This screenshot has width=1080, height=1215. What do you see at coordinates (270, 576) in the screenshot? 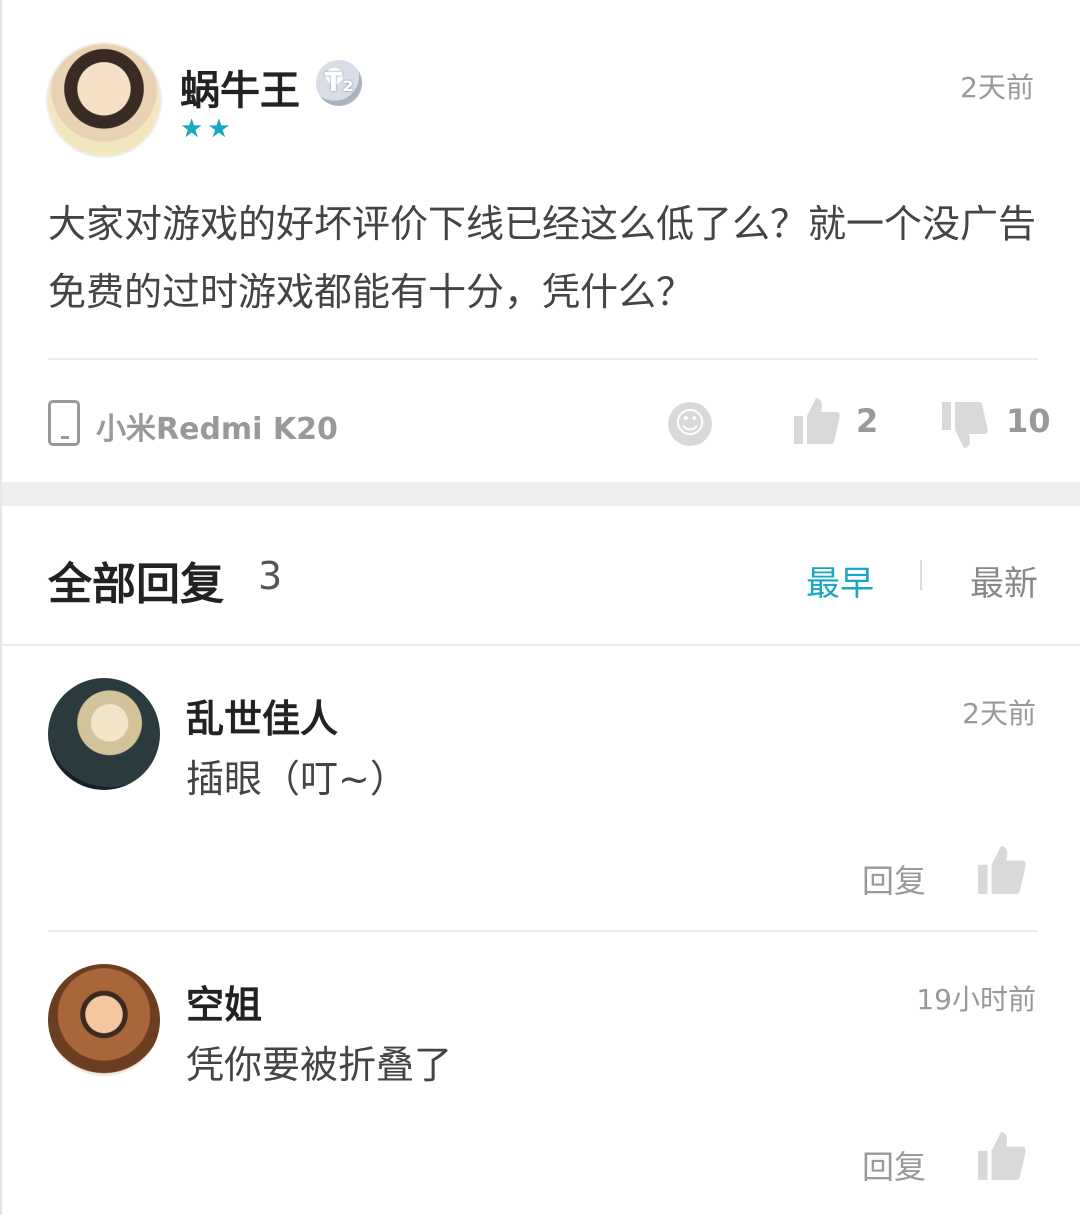
I see `replies-count: 3` at bounding box center [270, 576].